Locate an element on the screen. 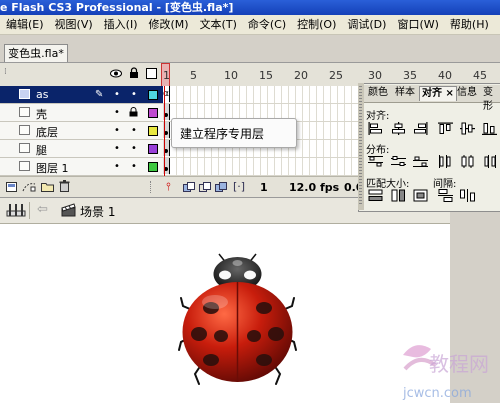 Image resolution: width=500 pixels, height=403 pixels. watermark-site: jcwcn.com is located at coordinates (437, 393).